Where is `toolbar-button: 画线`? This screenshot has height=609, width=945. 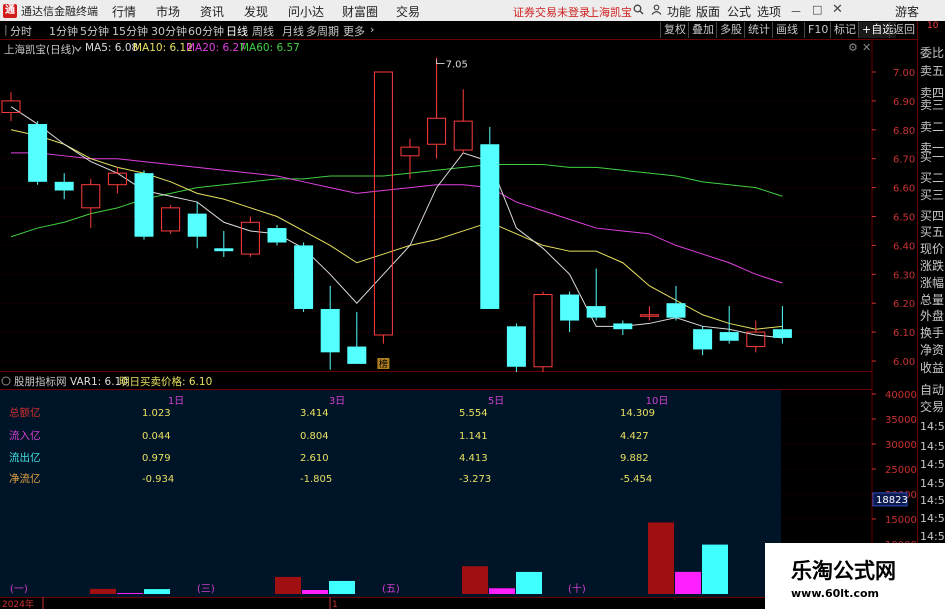
toolbar-button: 画线 is located at coordinates (786, 30).